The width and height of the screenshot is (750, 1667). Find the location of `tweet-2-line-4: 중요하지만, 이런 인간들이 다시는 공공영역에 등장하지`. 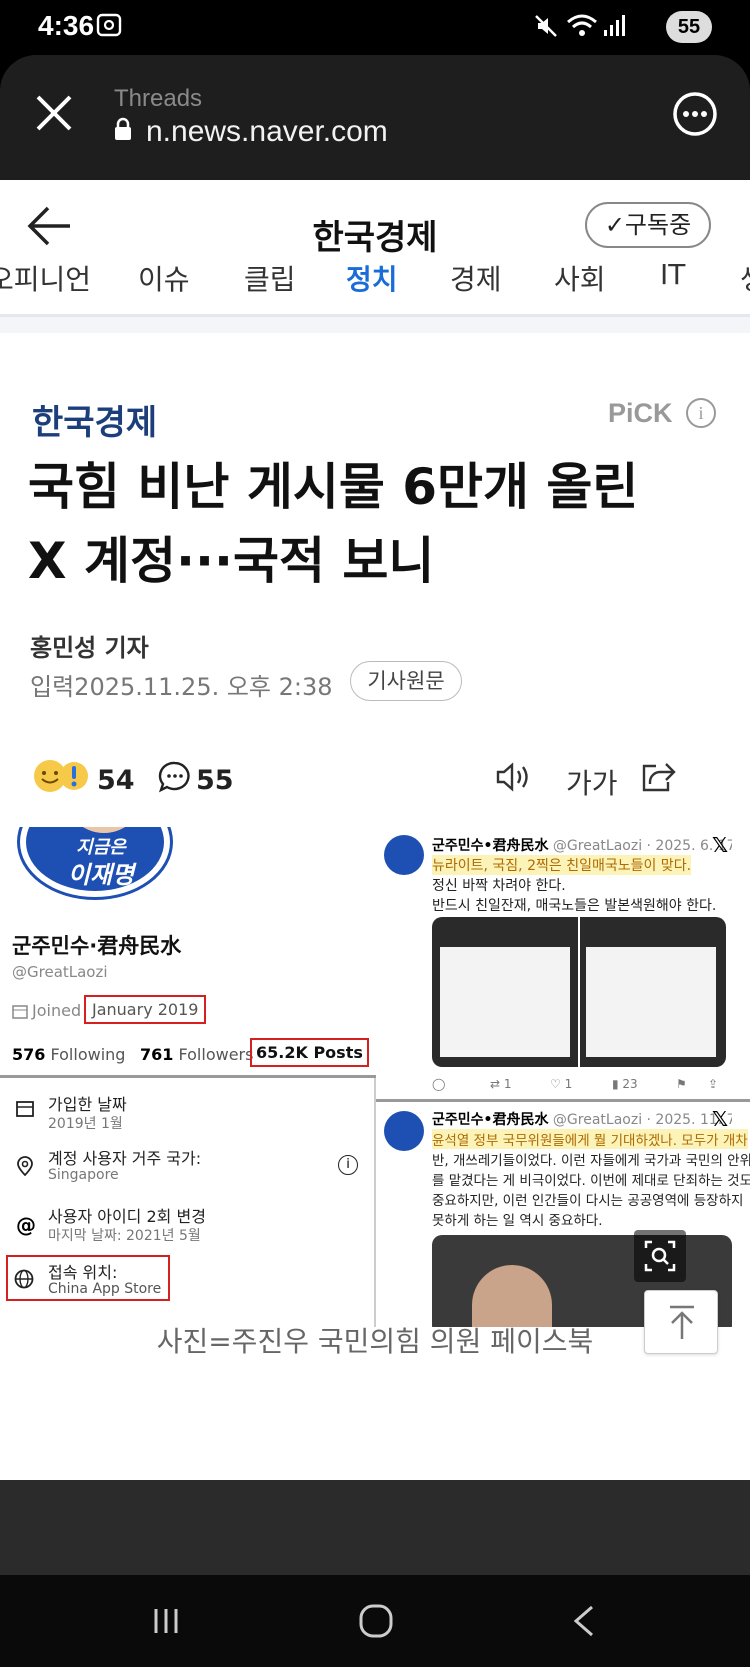

tweet-2-line-4: 중요하지만, 이런 인간들이 다시는 공공영역에 등장하지 is located at coordinates (588, 1201).